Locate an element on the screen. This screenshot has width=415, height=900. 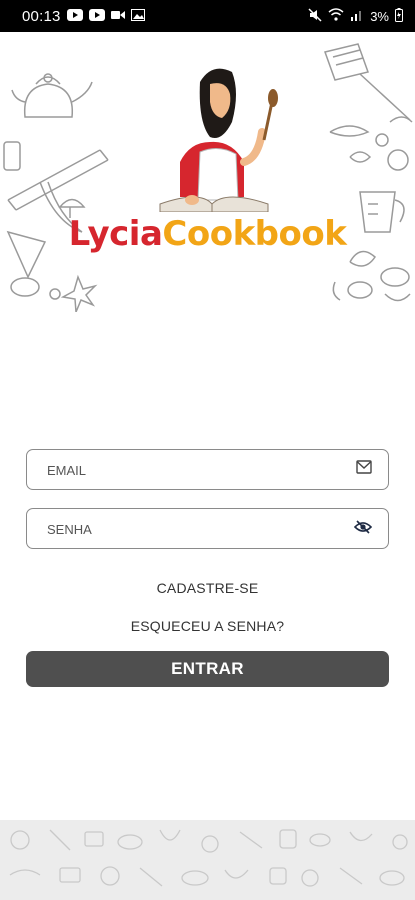
brand-name-part1: Lycia is located at coordinates (115, 234).